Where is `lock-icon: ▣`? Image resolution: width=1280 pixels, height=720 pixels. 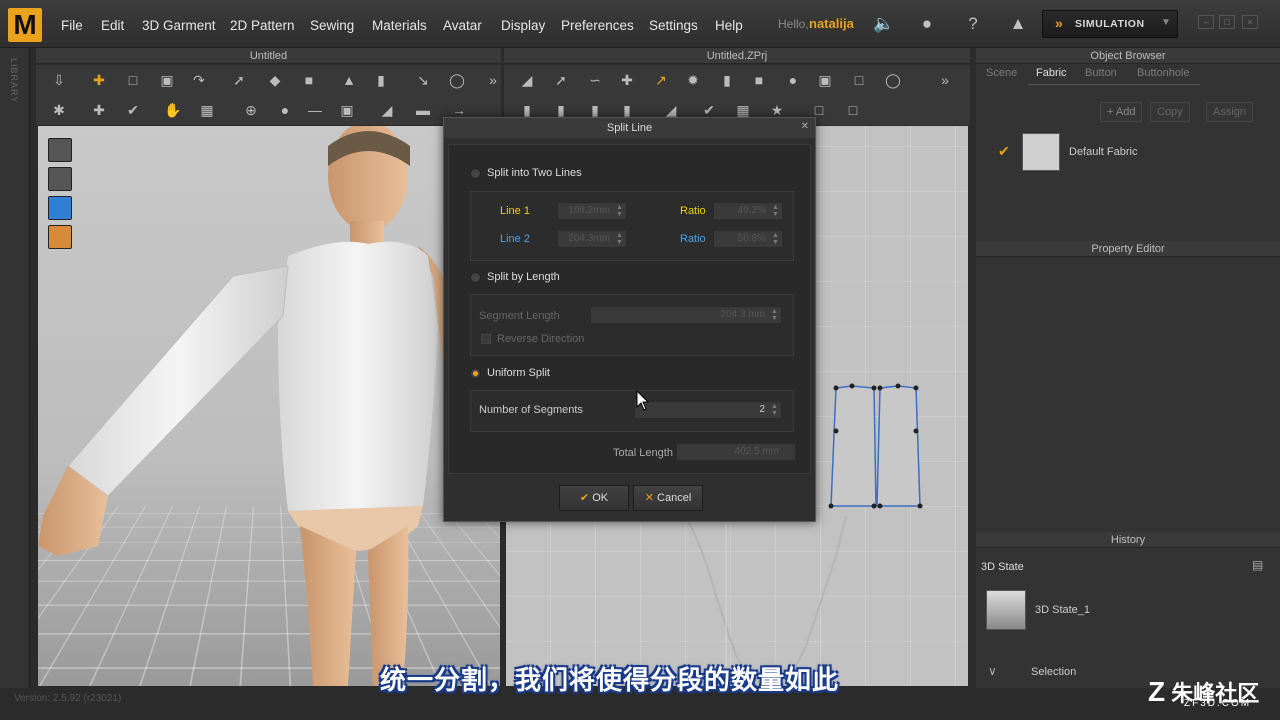 lock-icon: ▣ is located at coordinates (347, 110).